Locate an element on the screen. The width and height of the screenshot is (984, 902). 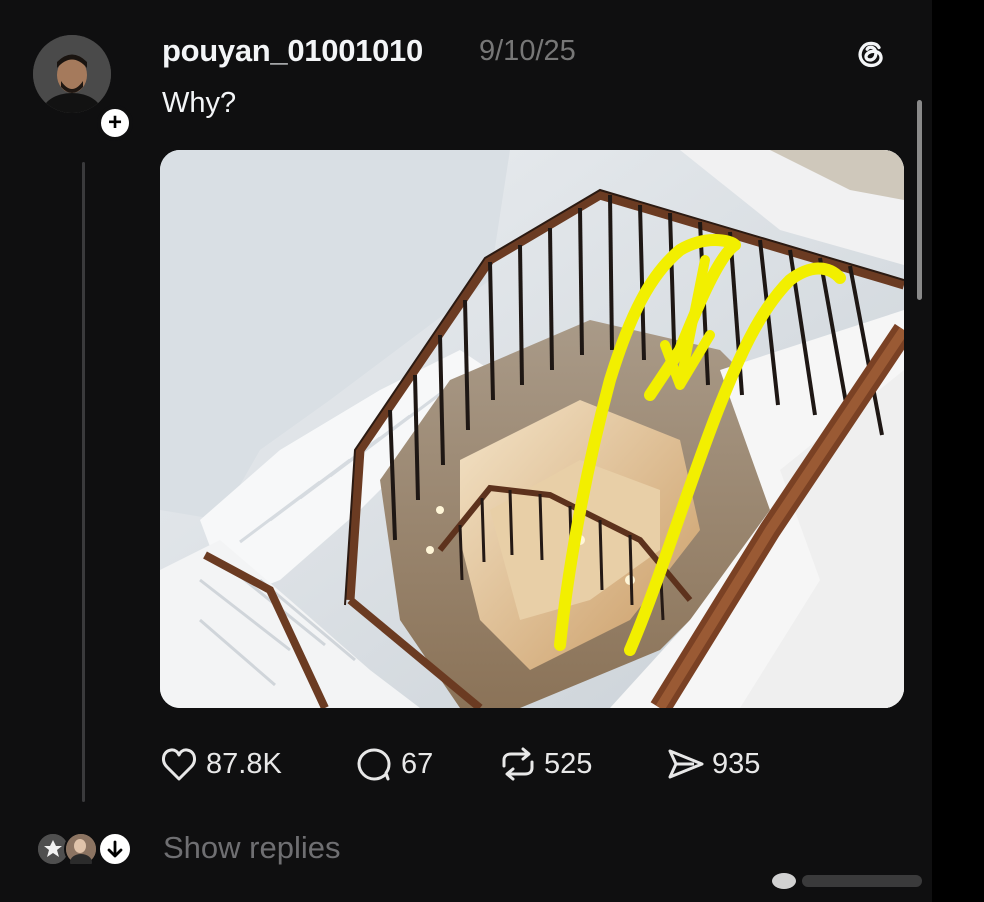
like-count: 87.8K is located at coordinates (244, 763).